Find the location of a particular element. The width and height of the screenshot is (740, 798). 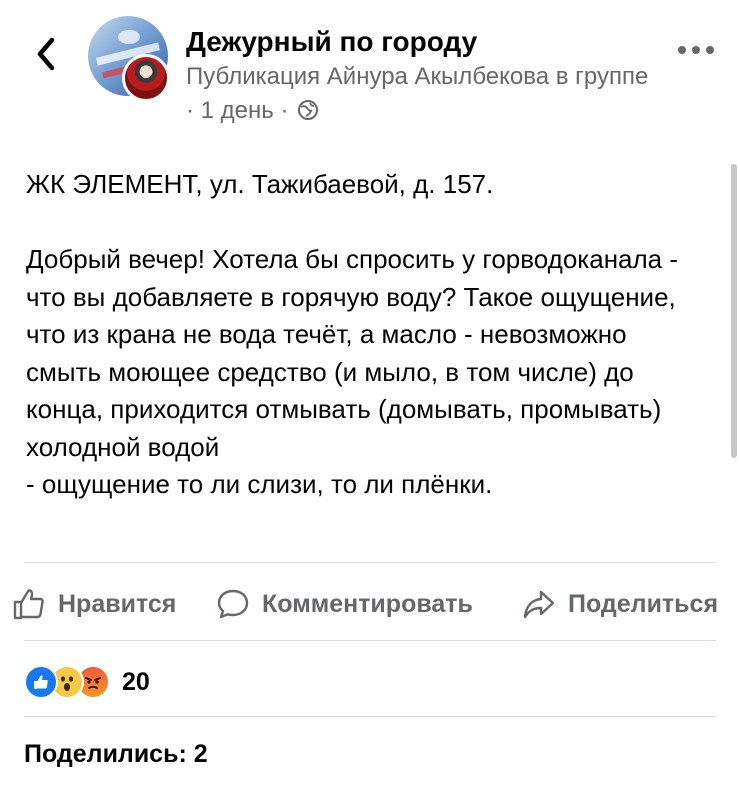

reactions-count: 20 is located at coordinates (136, 681).